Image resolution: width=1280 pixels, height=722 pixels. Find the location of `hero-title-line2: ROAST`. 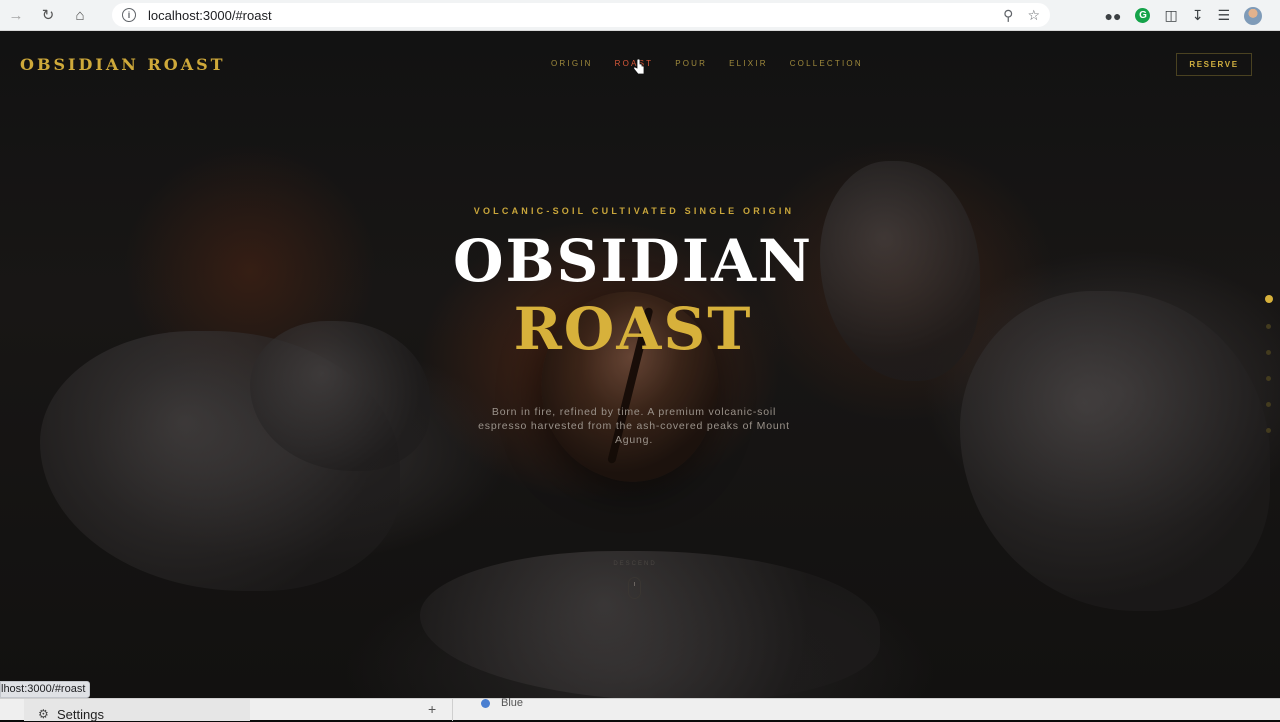

hero-title-line2: ROAST is located at coordinates (633, 329).